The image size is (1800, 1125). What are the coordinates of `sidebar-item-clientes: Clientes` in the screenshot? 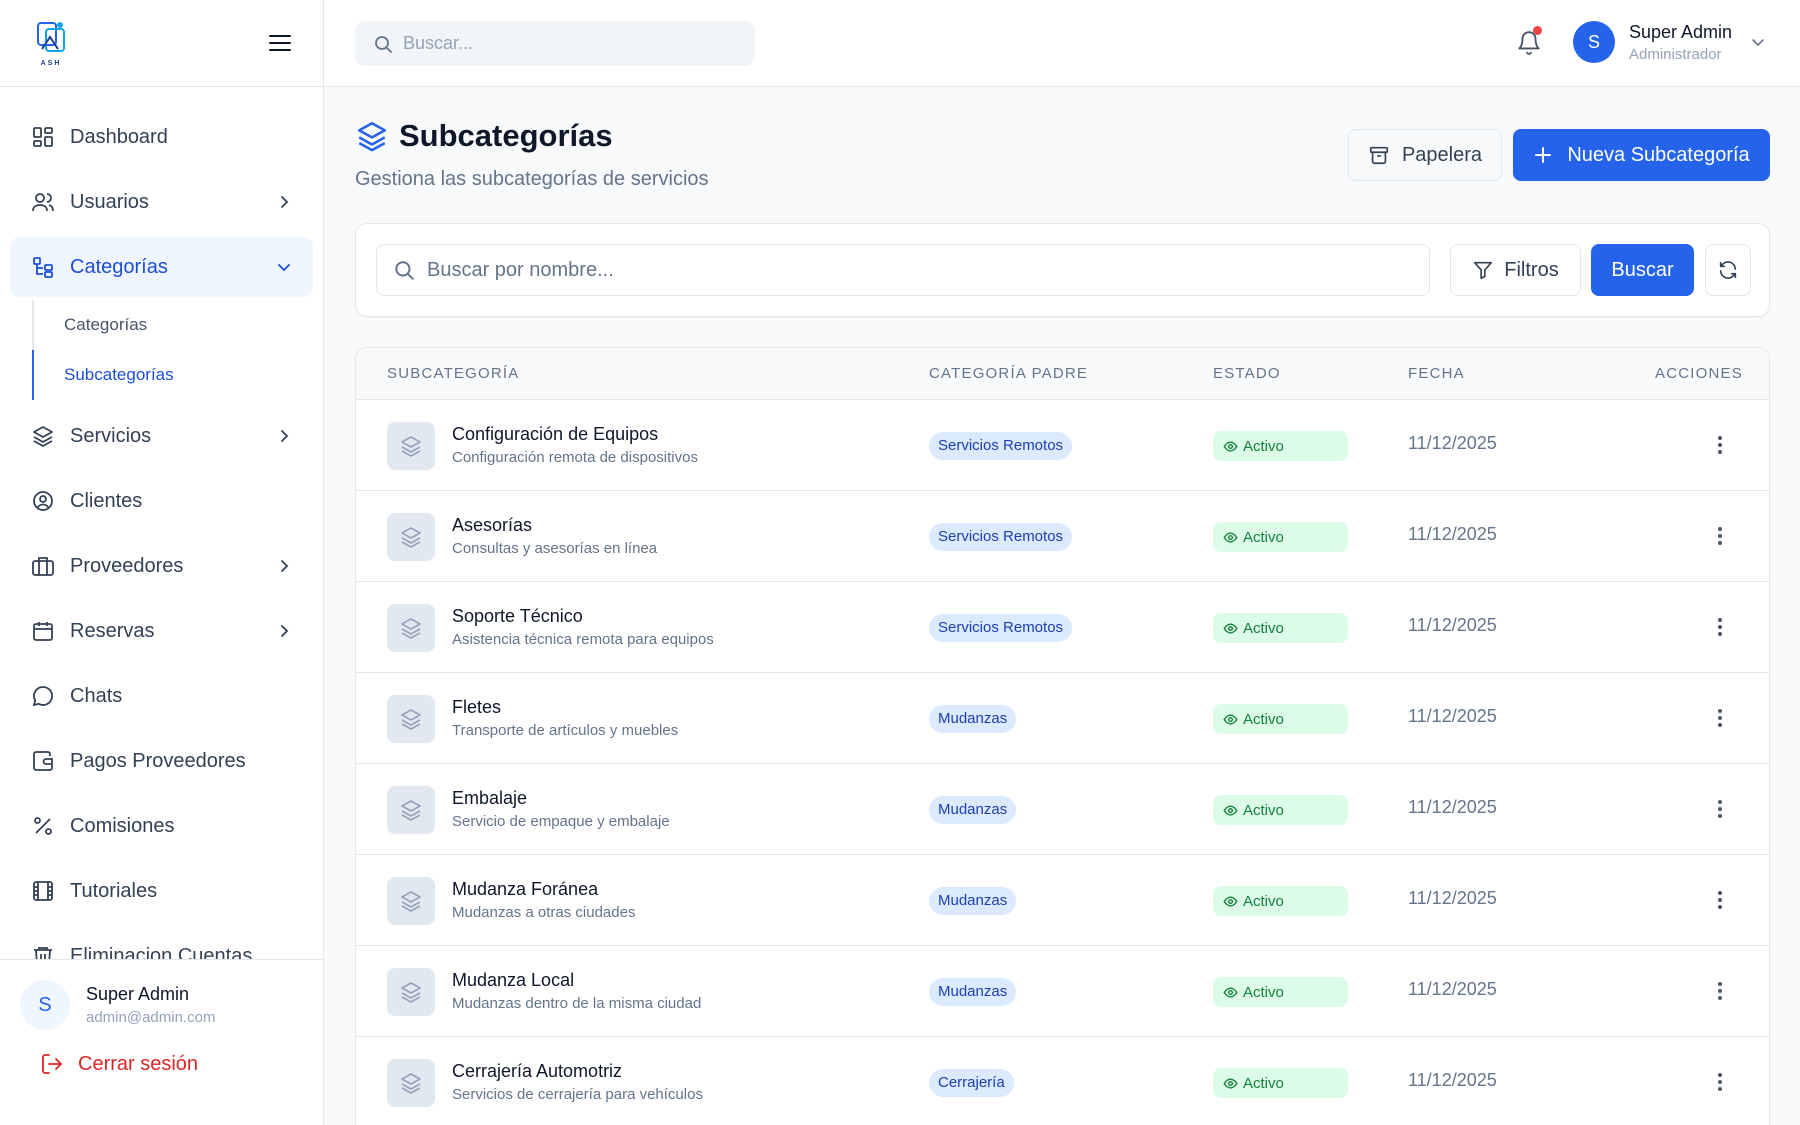 It's located at (161, 501).